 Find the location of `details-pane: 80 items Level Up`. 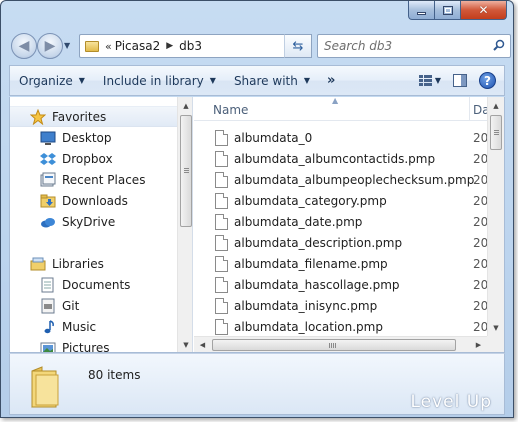

details-pane: 80 items Level Up is located at coordinates (257, 384).